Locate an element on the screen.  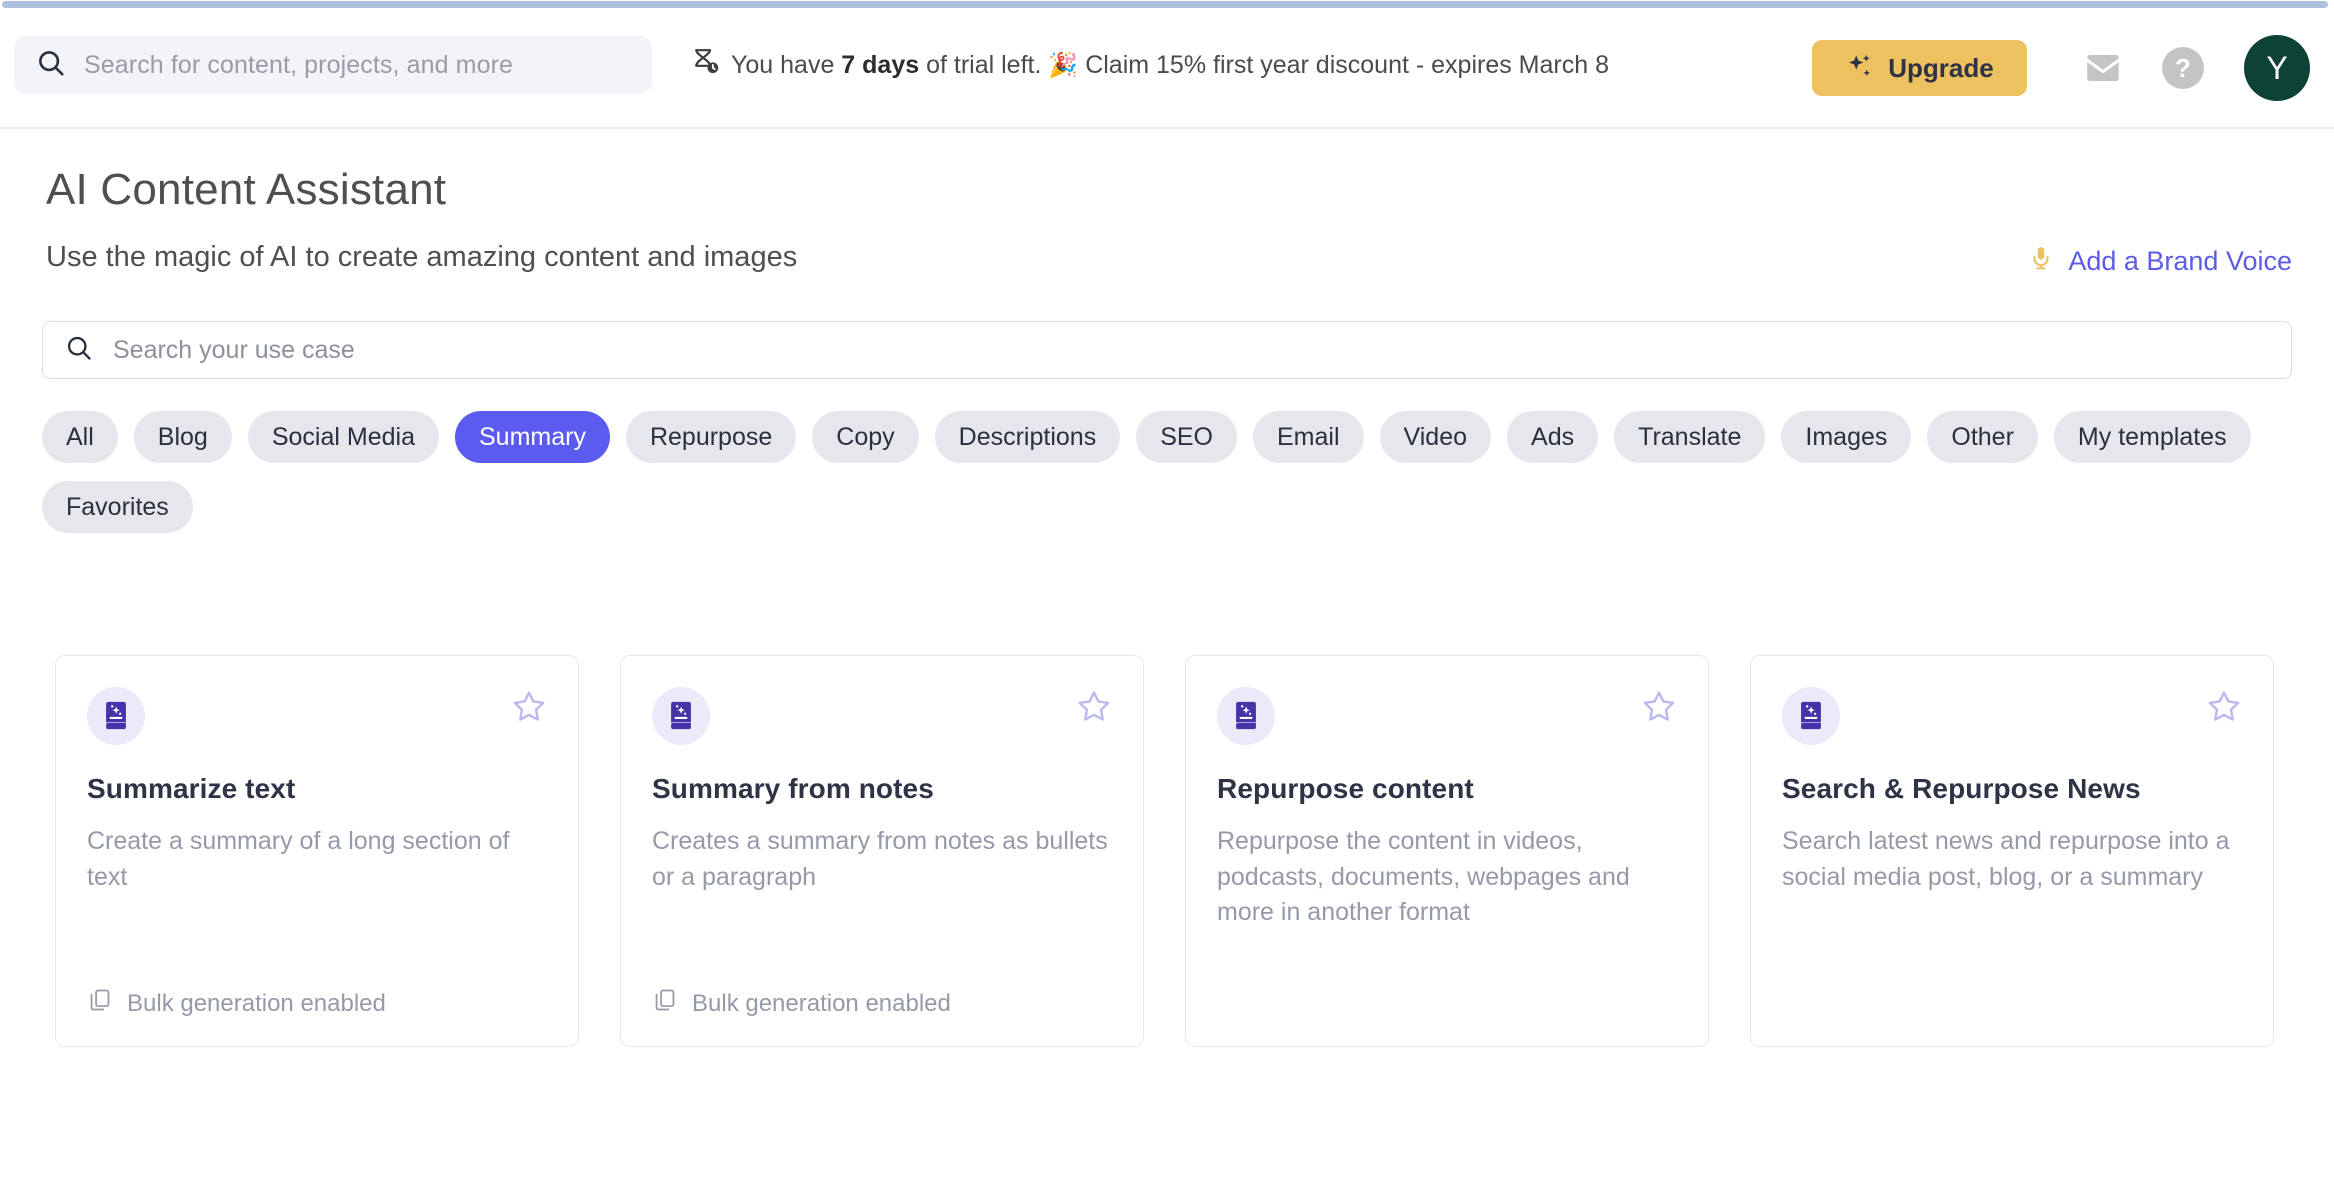
filter-chip-translate: Translate is located at coordinates (1690, 437).